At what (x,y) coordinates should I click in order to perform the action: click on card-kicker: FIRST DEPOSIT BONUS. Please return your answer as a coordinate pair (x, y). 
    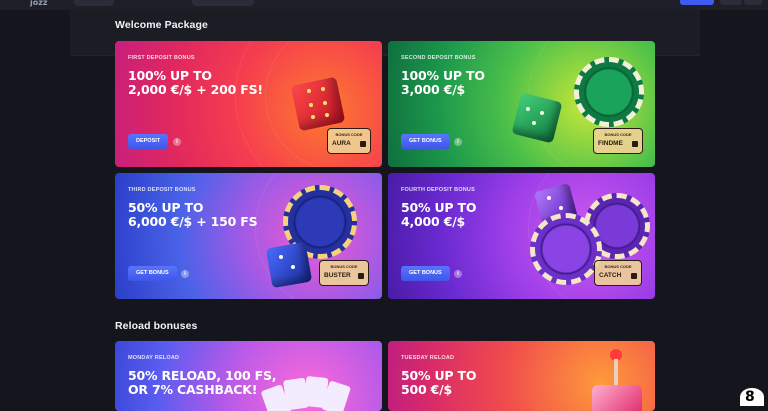
    Looking at the image, I should click on (161, 58).